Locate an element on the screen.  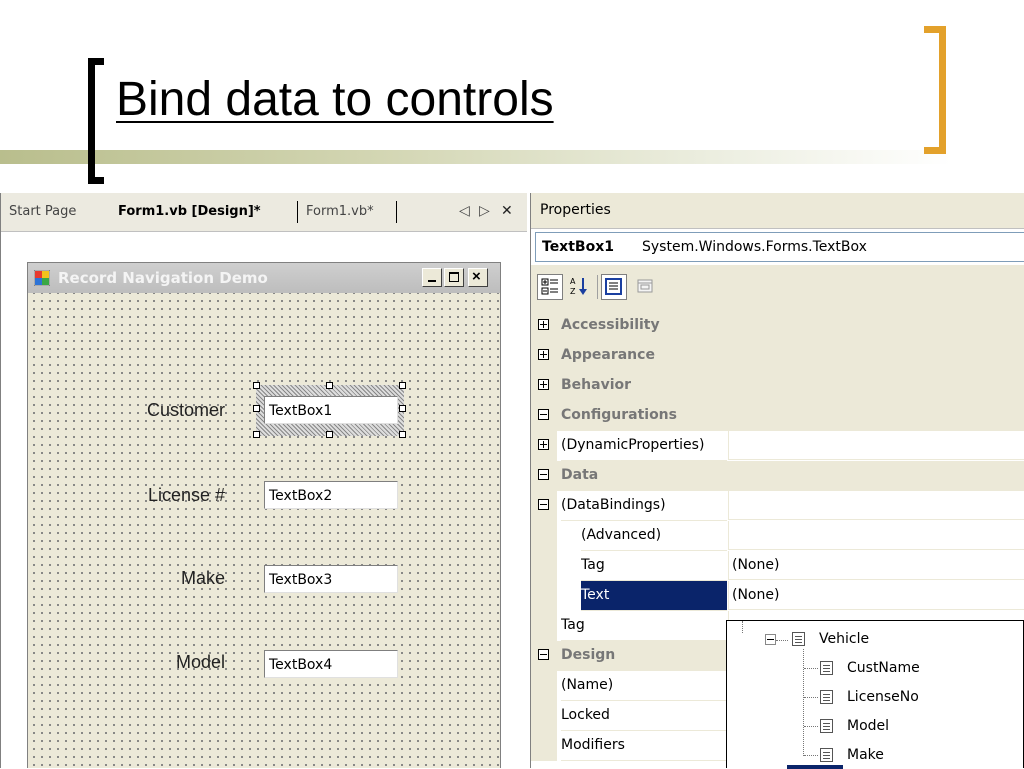
alphabetical-button: A Z is located at coordinates (580, 287).